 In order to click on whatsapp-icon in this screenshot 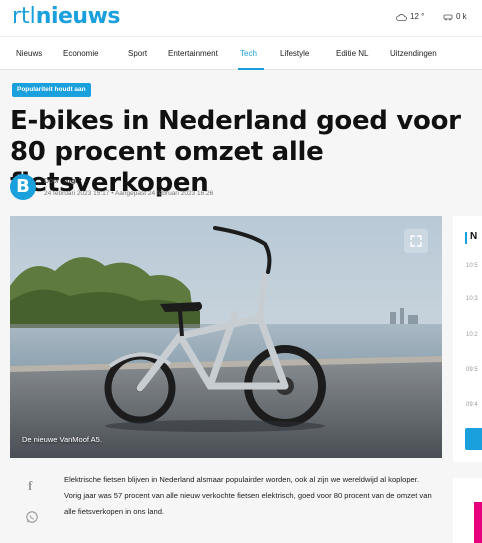, I will do `click(32, 519)`.